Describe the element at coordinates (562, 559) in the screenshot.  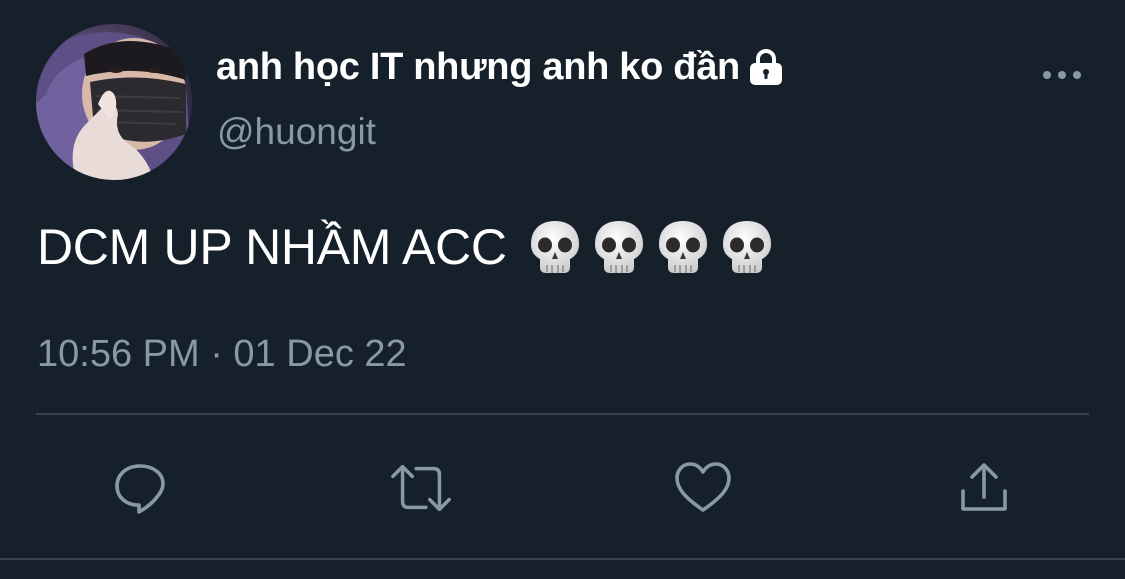
I see `bottom-divider` at that location.